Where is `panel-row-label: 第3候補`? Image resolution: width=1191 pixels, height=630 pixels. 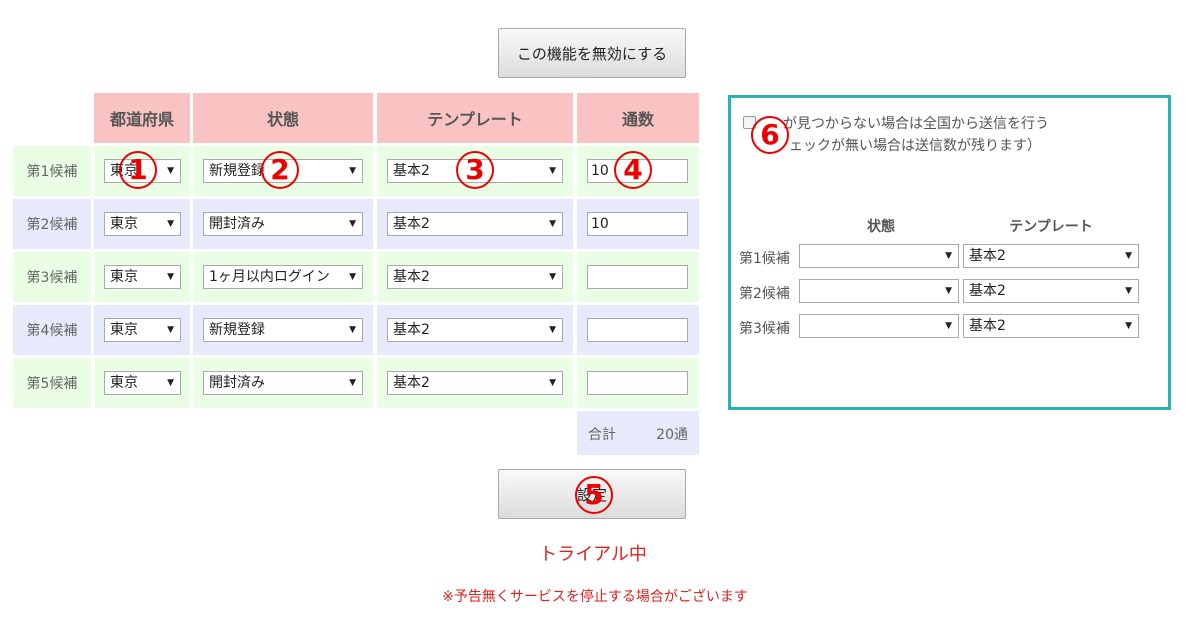 panel-row-label: 第3候補 is located at coordinates (764, 329).